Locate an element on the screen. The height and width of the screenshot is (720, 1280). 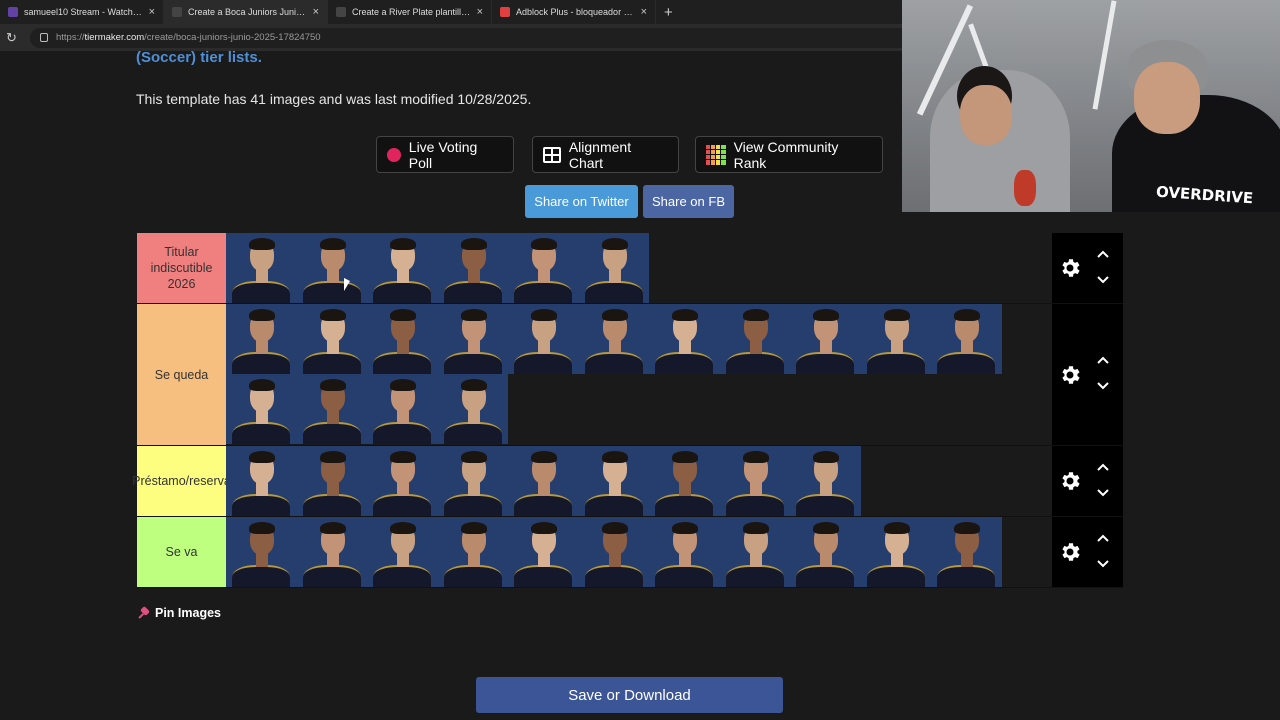
tier-label: Titular indiscutible 2026 is located at coordinates (181, 268).